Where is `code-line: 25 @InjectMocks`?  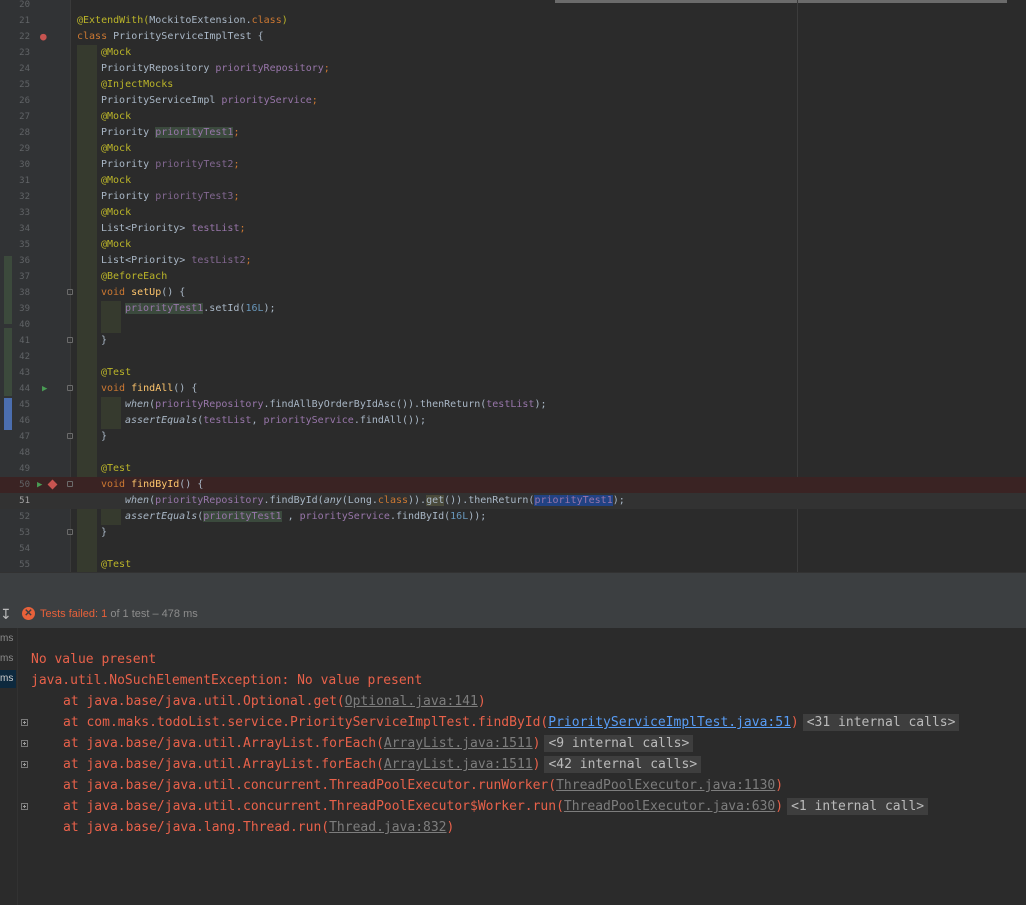 code-line: 25 @InjectMocks is located at coordinates (513, 85).